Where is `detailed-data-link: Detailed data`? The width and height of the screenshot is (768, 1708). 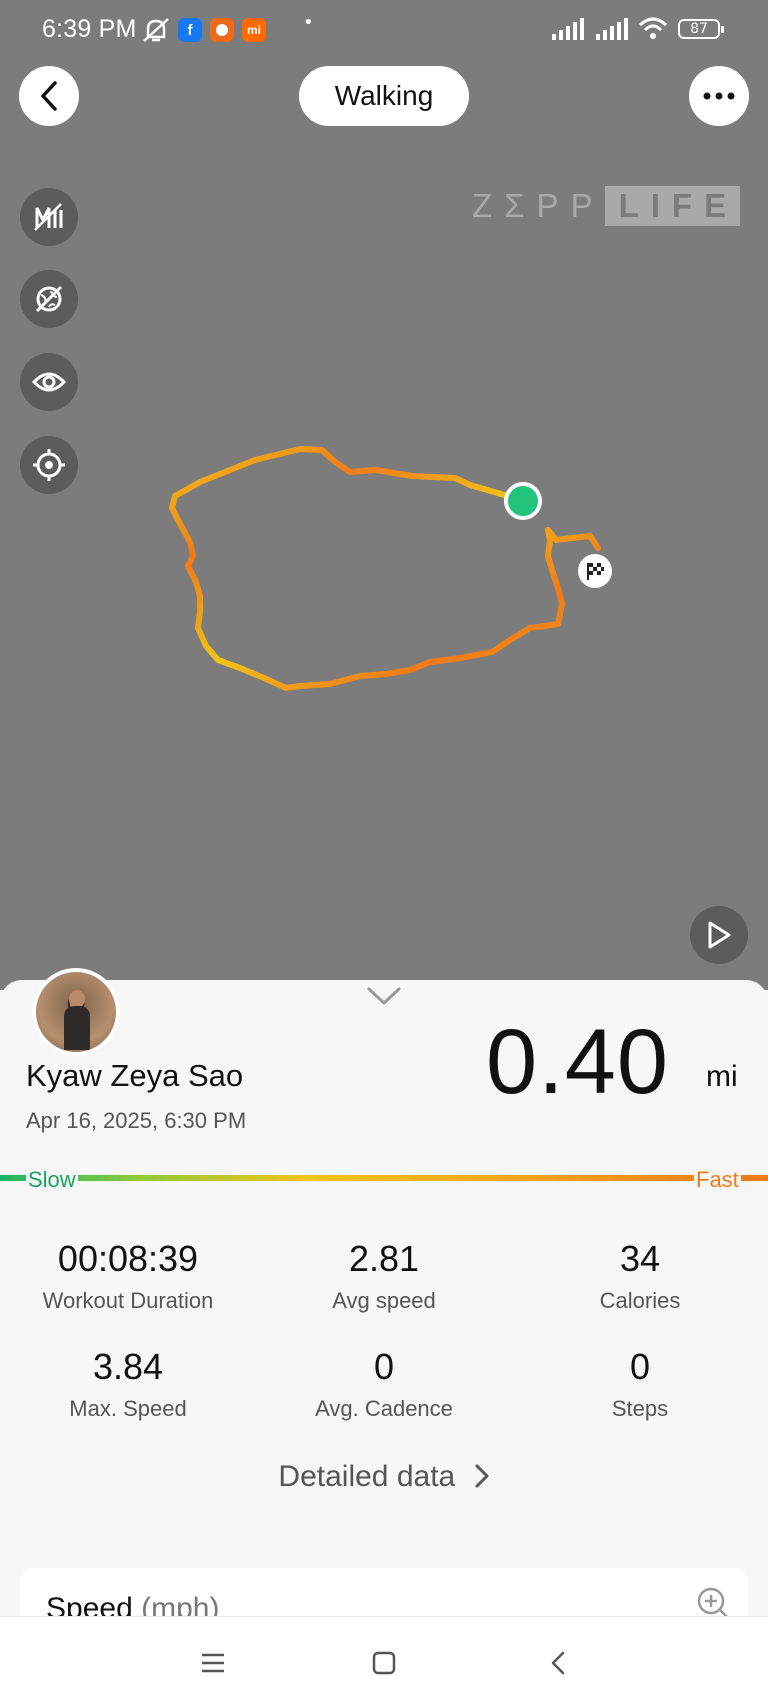 detailed-data-link: Detailed data is located at coordinates (384, 1477).